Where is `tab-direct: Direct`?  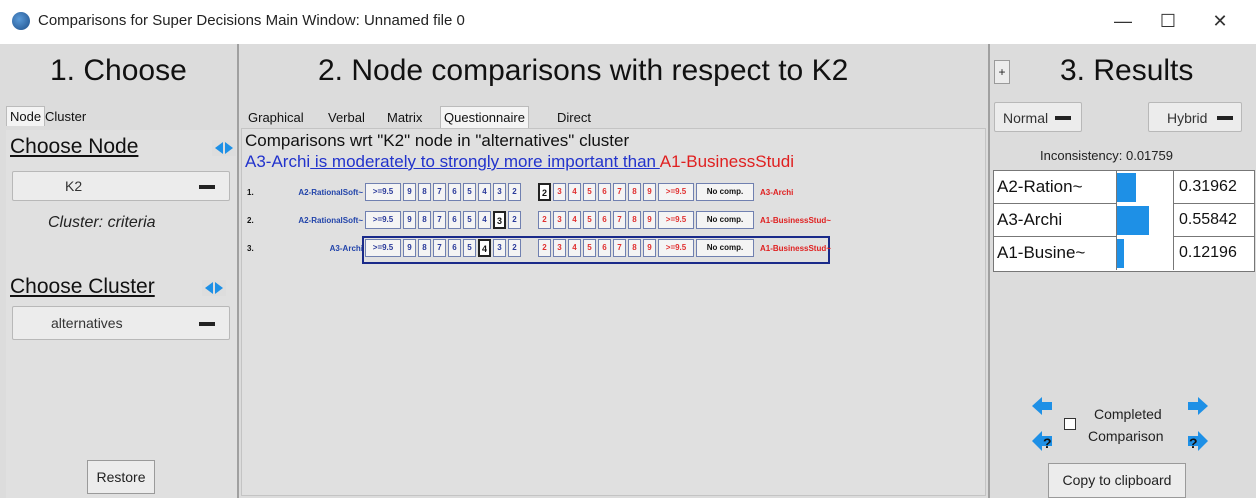
tab-direct: Direct is located at coordinates (574, 117).